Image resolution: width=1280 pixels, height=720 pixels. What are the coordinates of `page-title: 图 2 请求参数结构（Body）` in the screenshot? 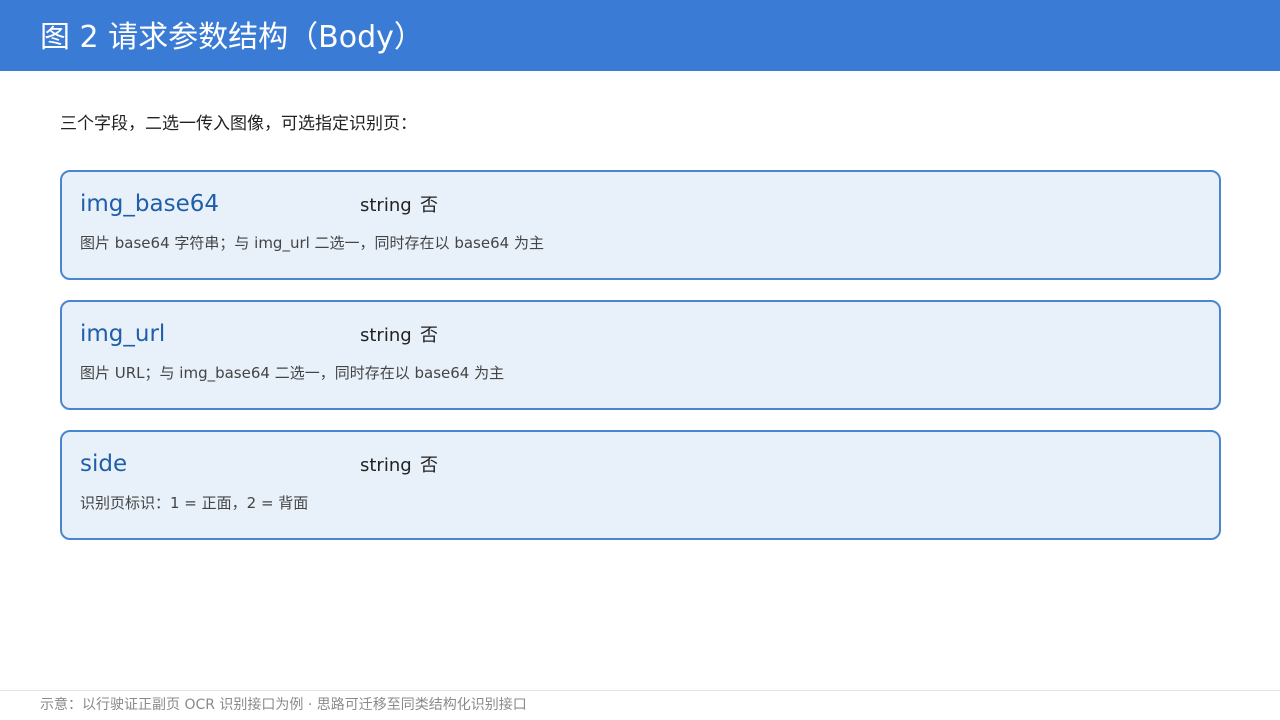 It's located at (232, 37).